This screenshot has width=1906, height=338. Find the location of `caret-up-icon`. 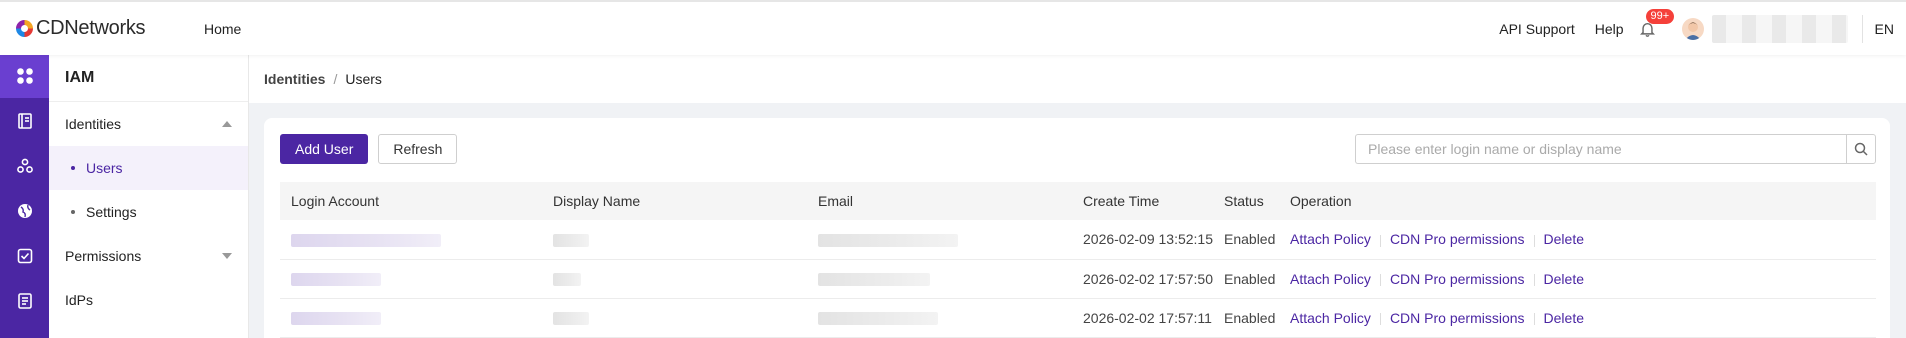

caret-up-icon is located at coordinates (227, 124).